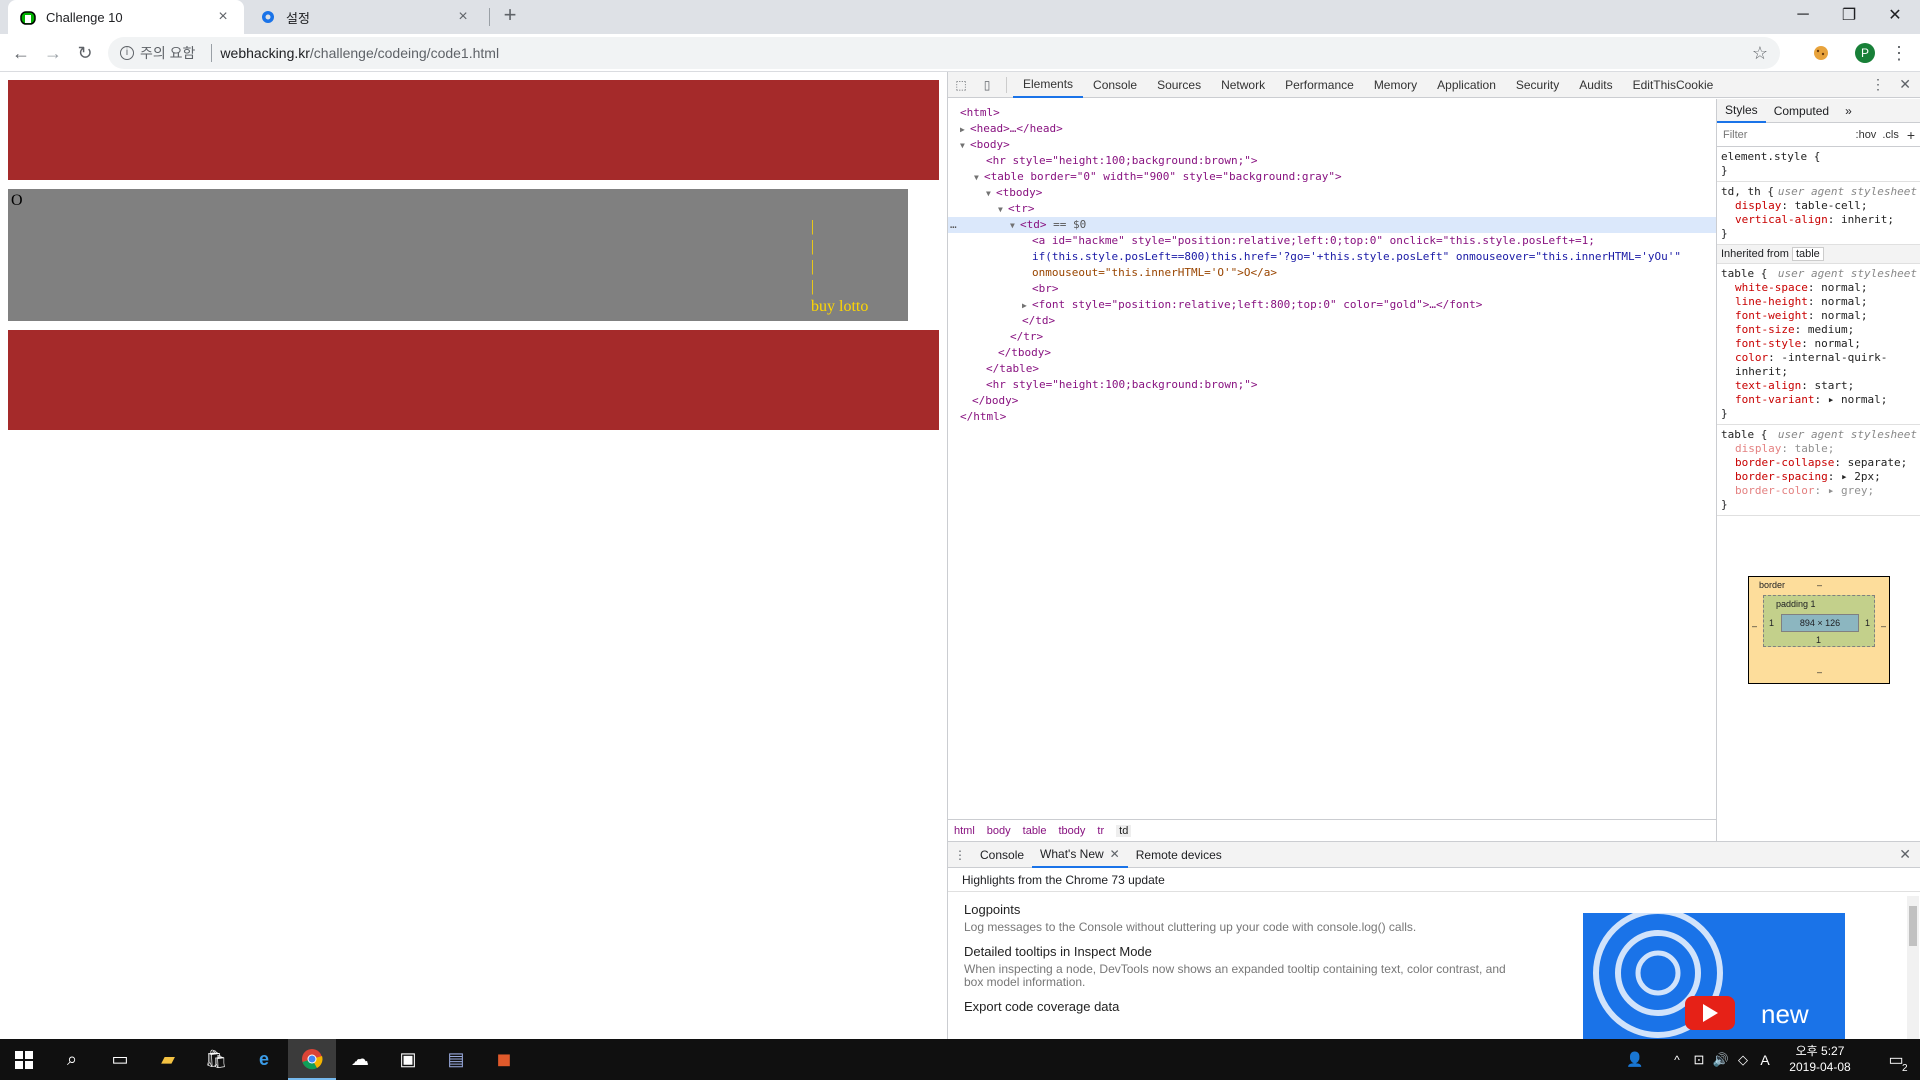 The image size is (1920, 1080). What do you see at coordinates (1848, 111) in the screenshot?
I see `more-tabs-icon: »` at bounding box center [1848, 111].